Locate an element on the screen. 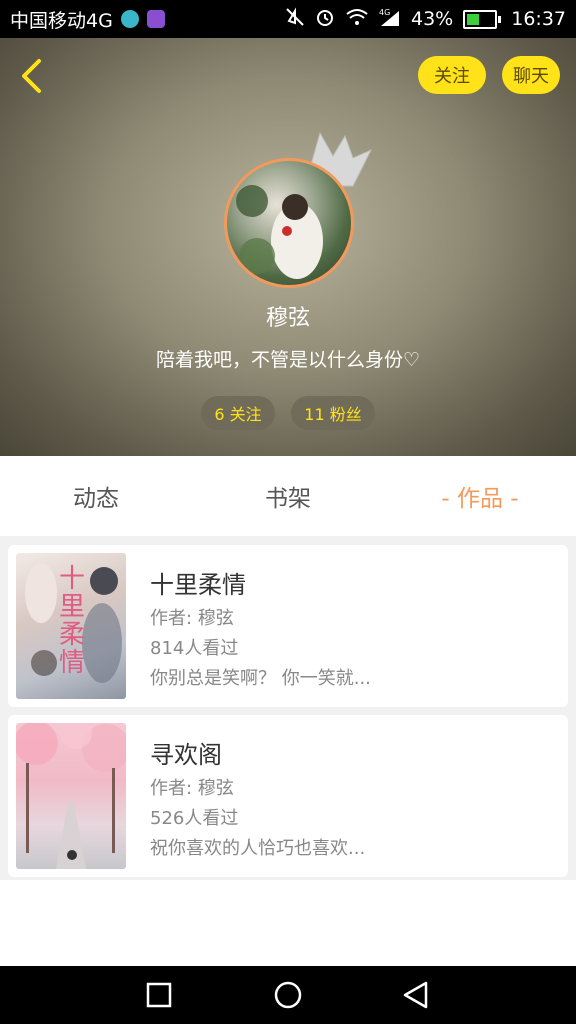 The width and height of the screenshot is (576, 1024). book-views: 814人看过 is located at coordinates (194, 648).